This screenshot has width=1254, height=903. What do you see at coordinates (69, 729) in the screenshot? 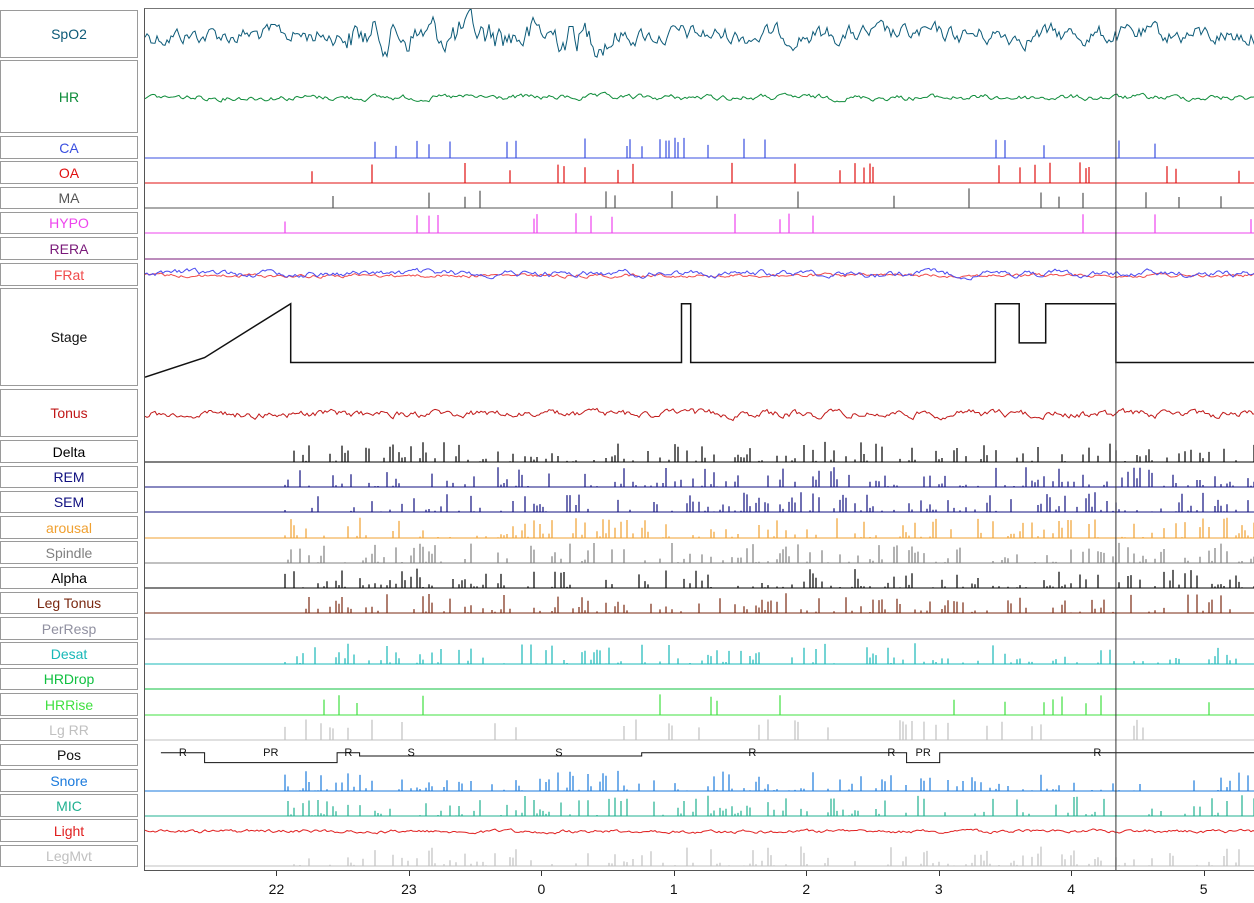
I see `channel-label: Lg RR` at bounding box center [69, 729].